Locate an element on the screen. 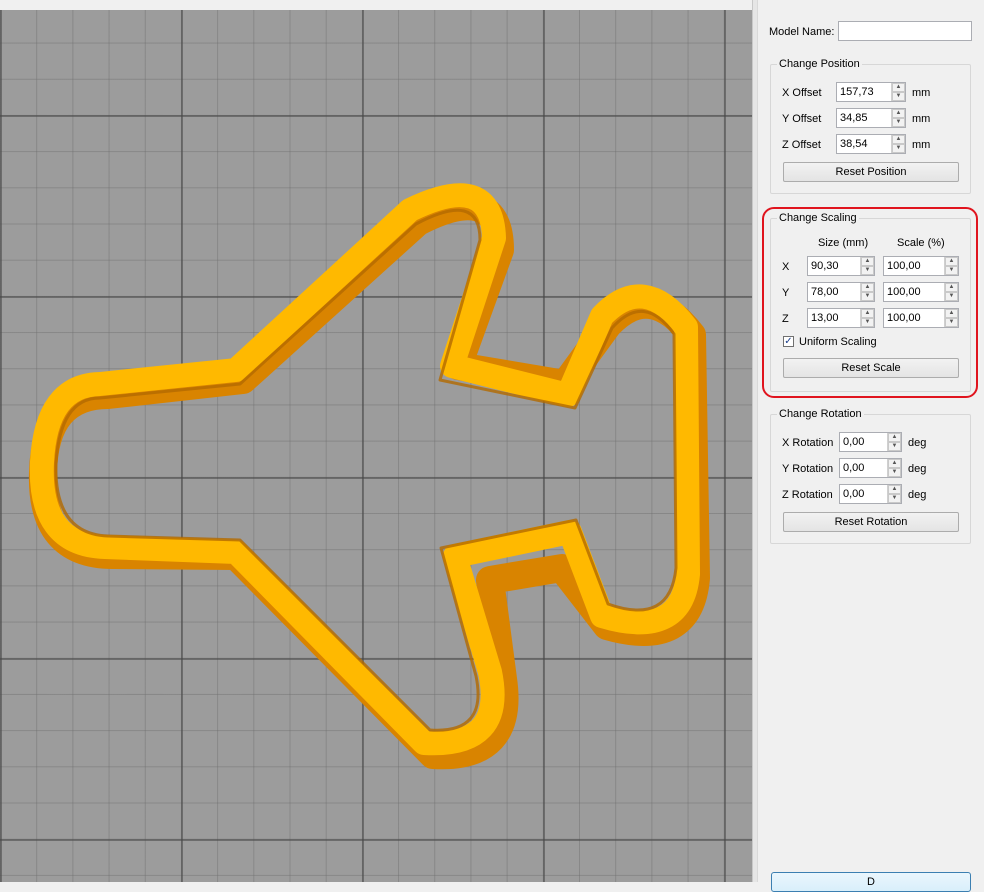 This screenshot has height=892, width=984. scale-row-x-axis: X is located at coordinates (786, 267).